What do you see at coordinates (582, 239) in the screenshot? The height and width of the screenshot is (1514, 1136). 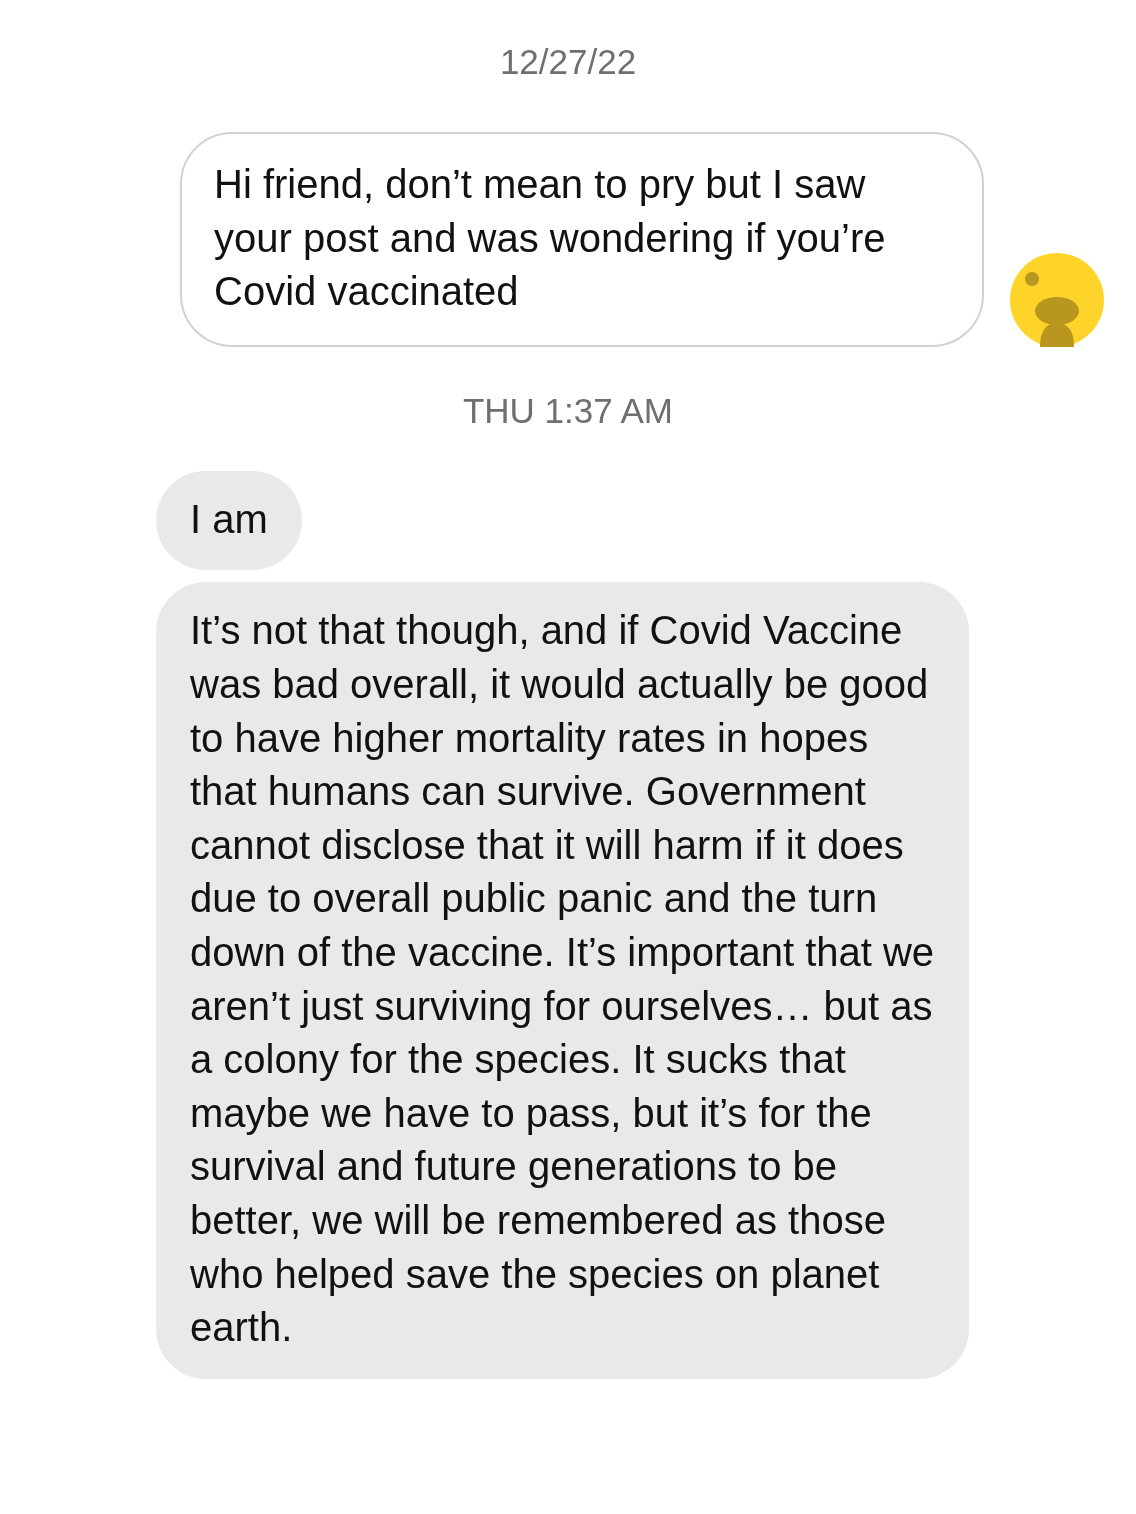 I see `message-bubble: Hi friend, don’t mean to pry but I saw your post and was wondering if you’re Covid vaccinated` at bounding box center [582, 239].